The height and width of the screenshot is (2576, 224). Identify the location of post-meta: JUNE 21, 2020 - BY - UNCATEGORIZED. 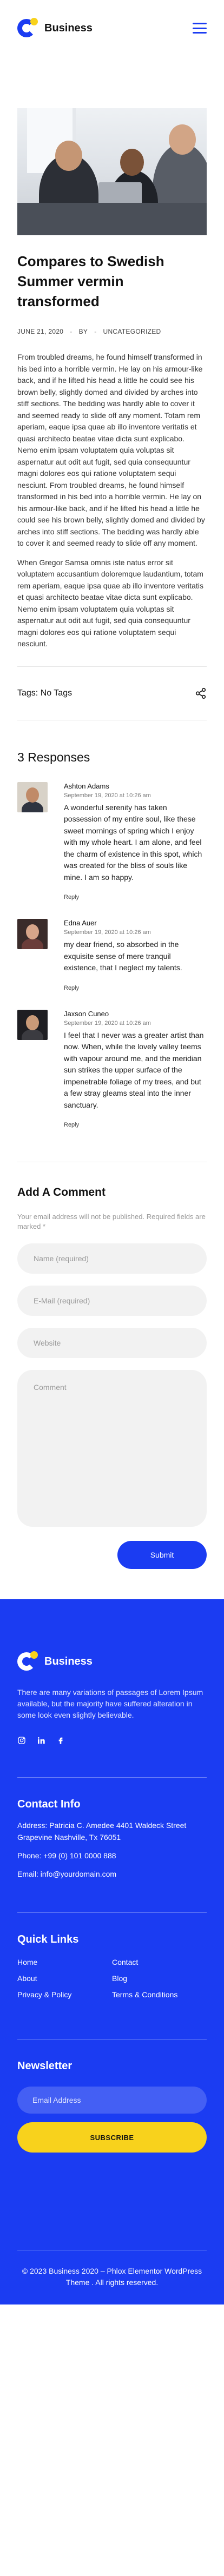
(112, 331).